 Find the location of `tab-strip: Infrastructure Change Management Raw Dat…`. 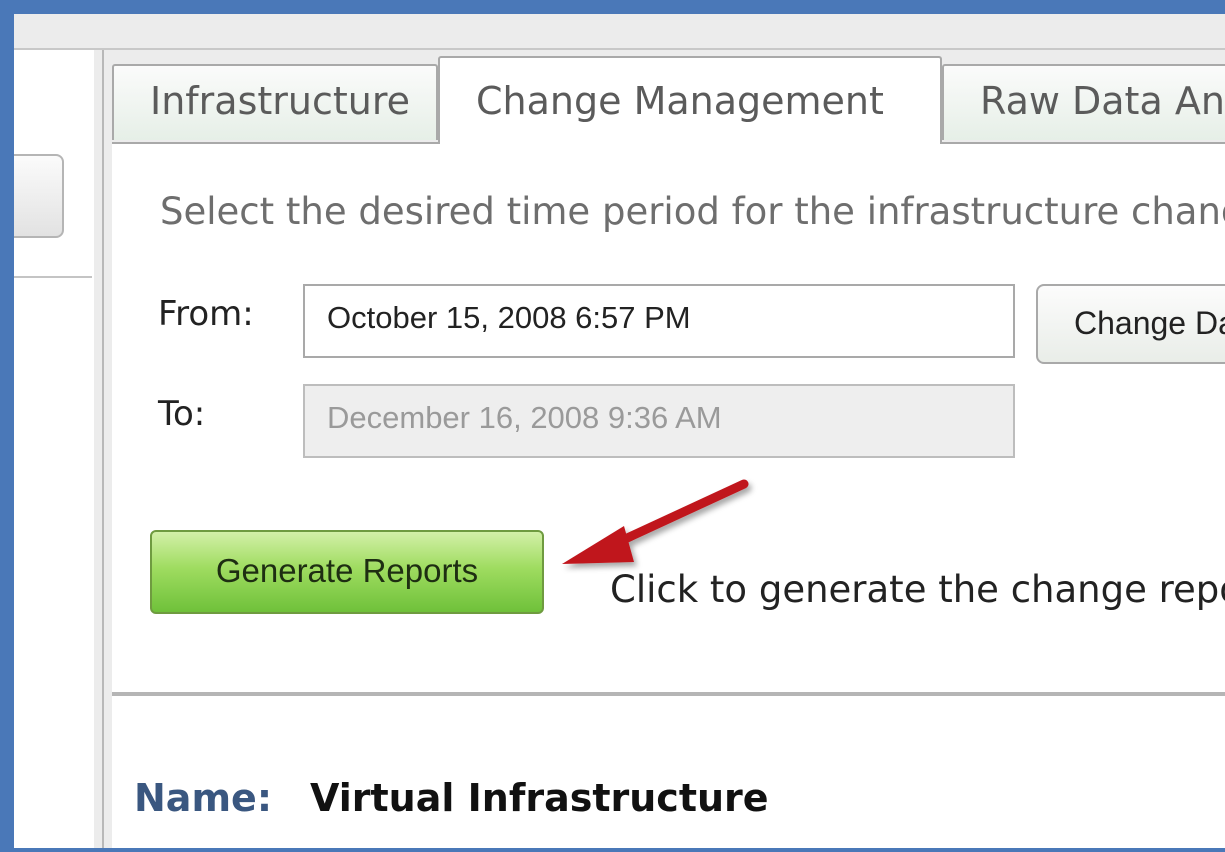

tab-strip: Infrastructure Change Management Raw Dat… is located at coordinates (664, 97).